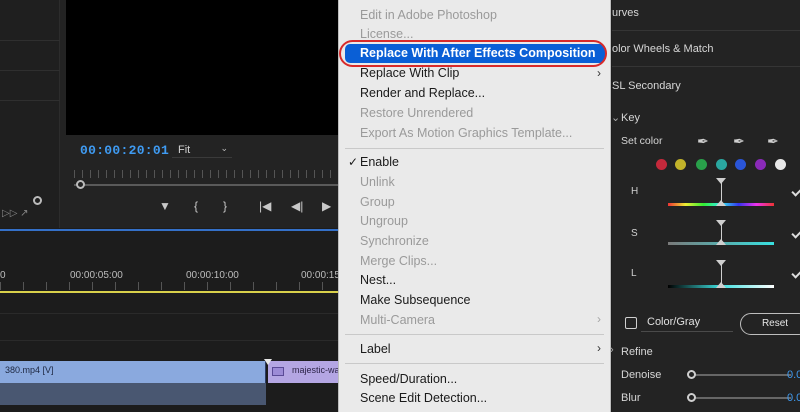 This screenshot has height=412, width=800. Describe the element at coordinates (631, 398) in the screenshot. I see `blur-label: Blur` at that location.